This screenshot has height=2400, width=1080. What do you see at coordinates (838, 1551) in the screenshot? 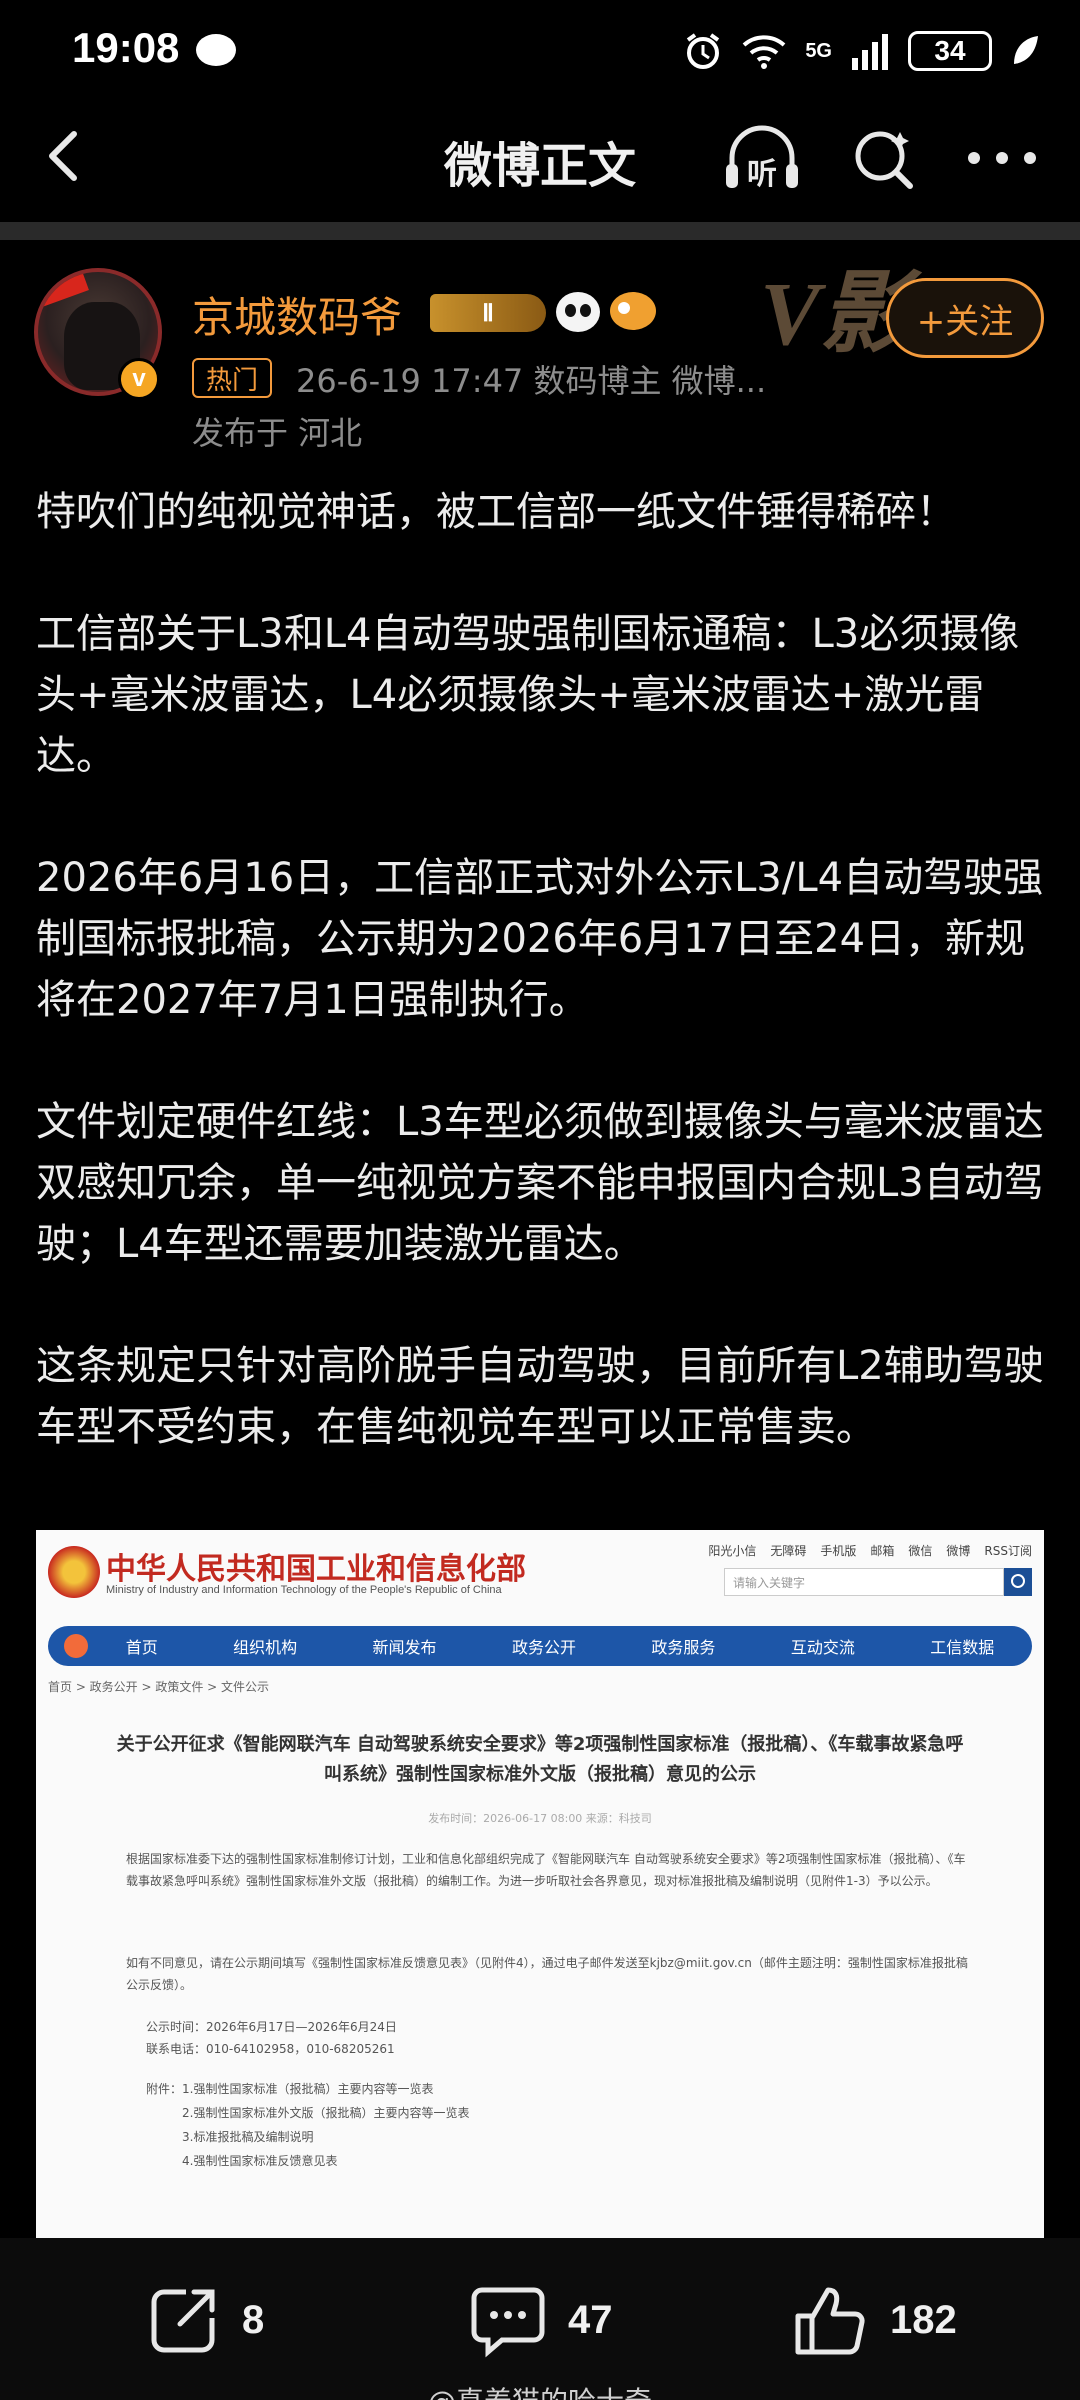
I see `miit-top-link: 手机版` at bounding box center [838, 1551].